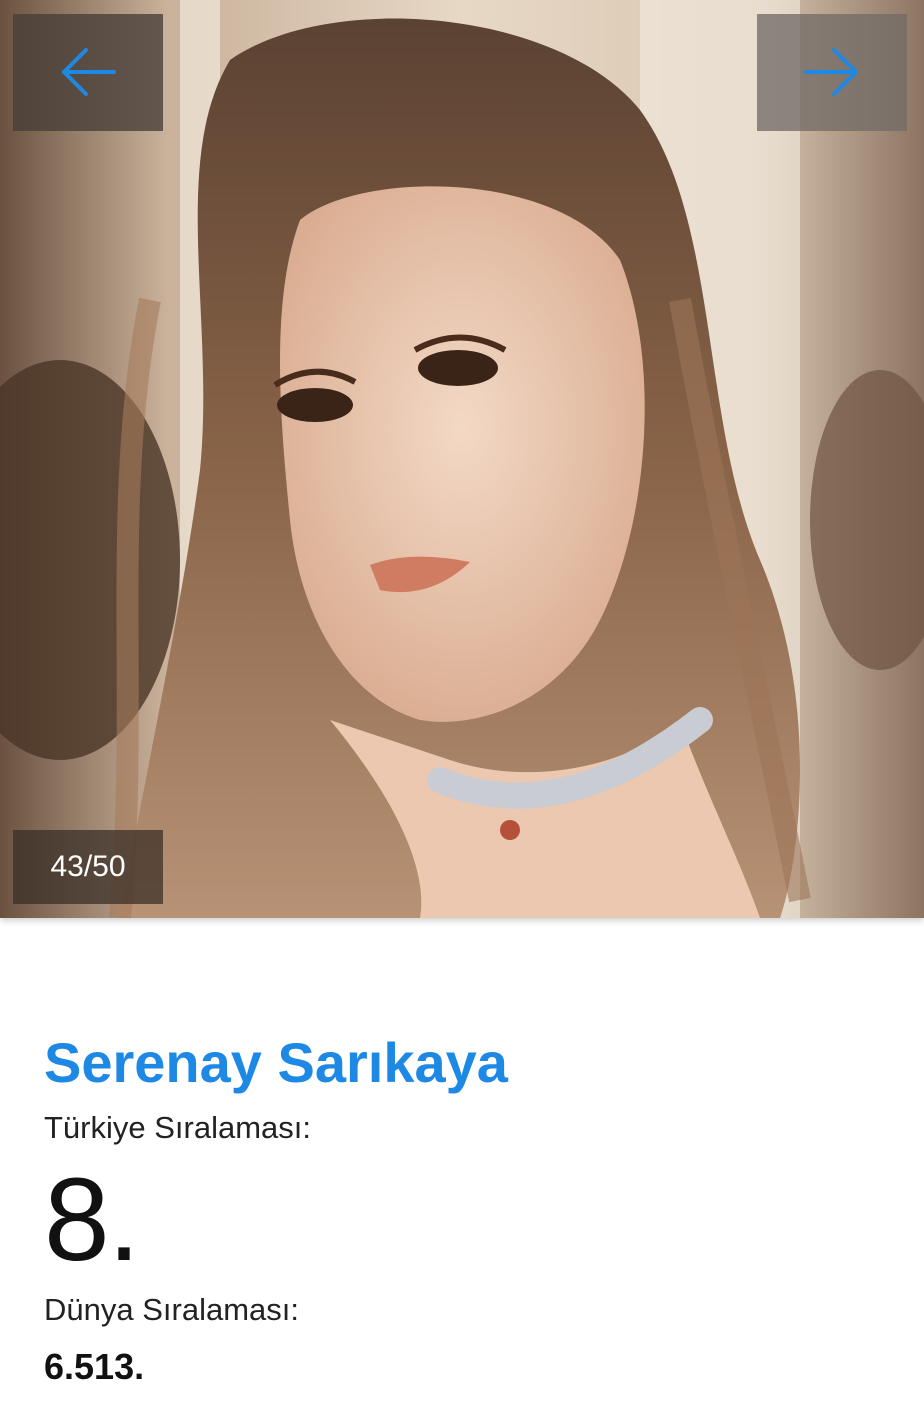 The image size is (924, 1428). I want to click on arrow-right-icon, so click(831, 72).